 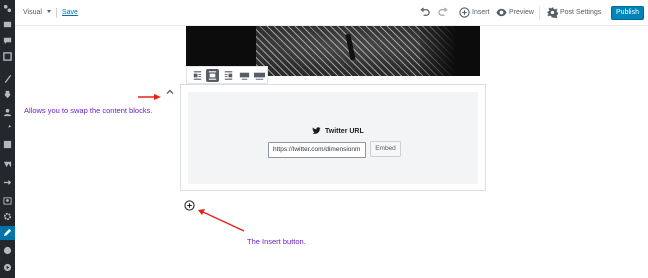 What do you see at coordinates (149, 97) in the screenshot?
I see `swap-arrow` at bounding box center [149, 97].